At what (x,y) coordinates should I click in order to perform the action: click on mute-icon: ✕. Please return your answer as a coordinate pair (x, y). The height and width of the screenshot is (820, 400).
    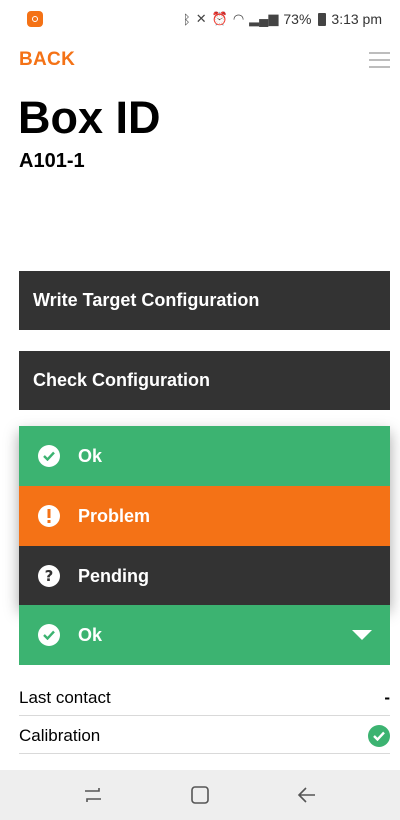
    Looking at the image, I should click on (201, 18).